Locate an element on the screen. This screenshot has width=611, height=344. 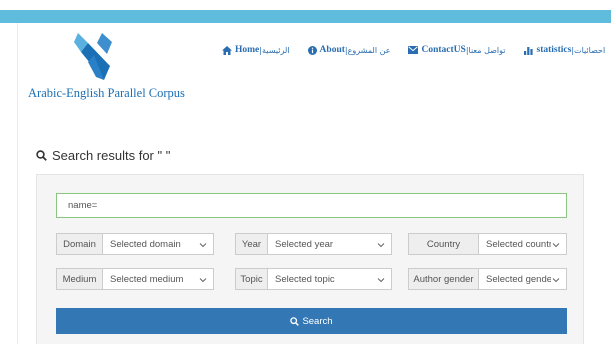
nav-statistics-label: statistics is located at coordinates (554, 50).